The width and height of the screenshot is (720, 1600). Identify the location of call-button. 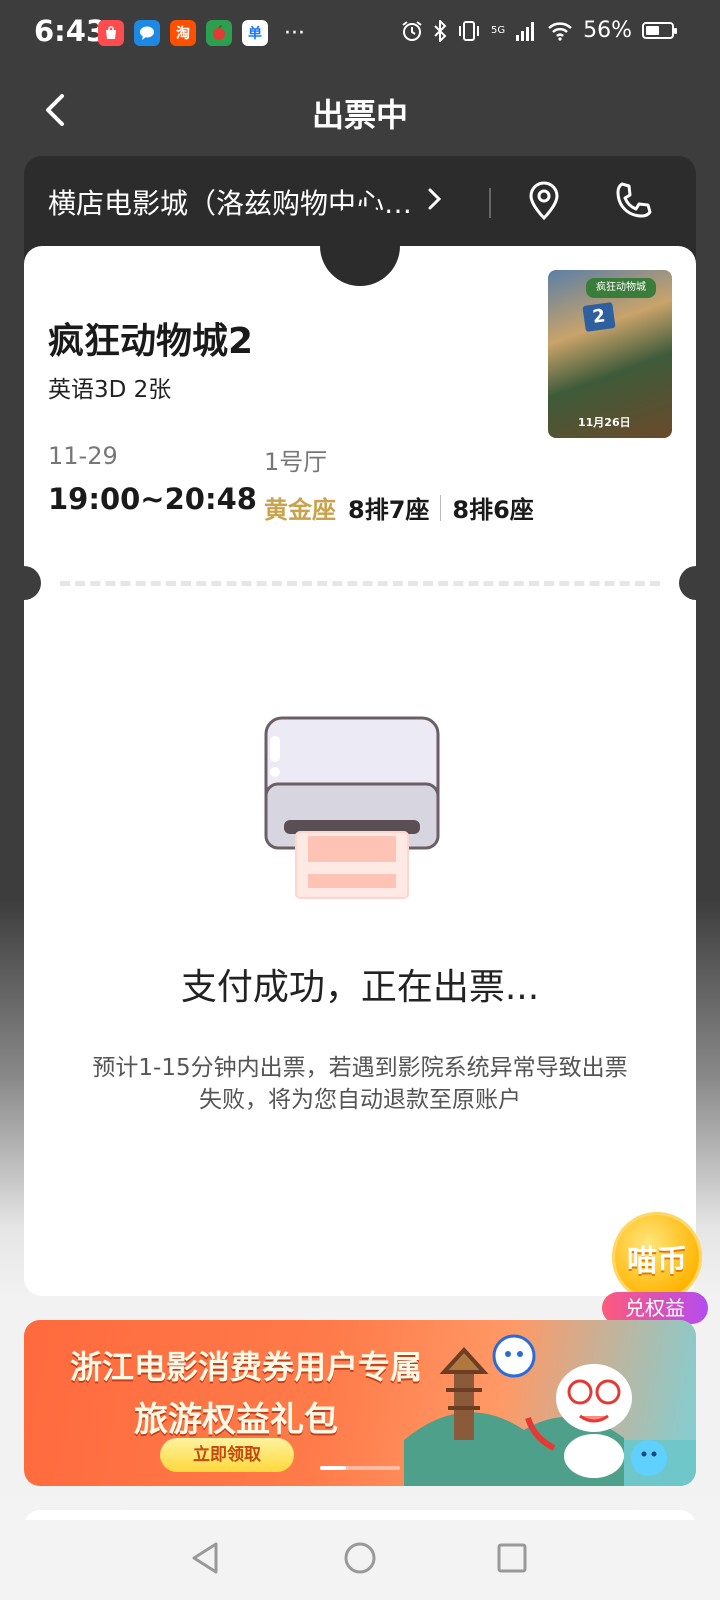
(632, 200).